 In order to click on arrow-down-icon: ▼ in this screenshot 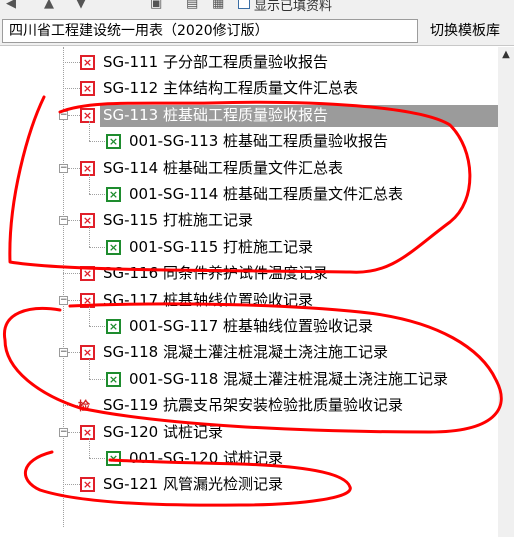, I will do `click(81, 5)`.